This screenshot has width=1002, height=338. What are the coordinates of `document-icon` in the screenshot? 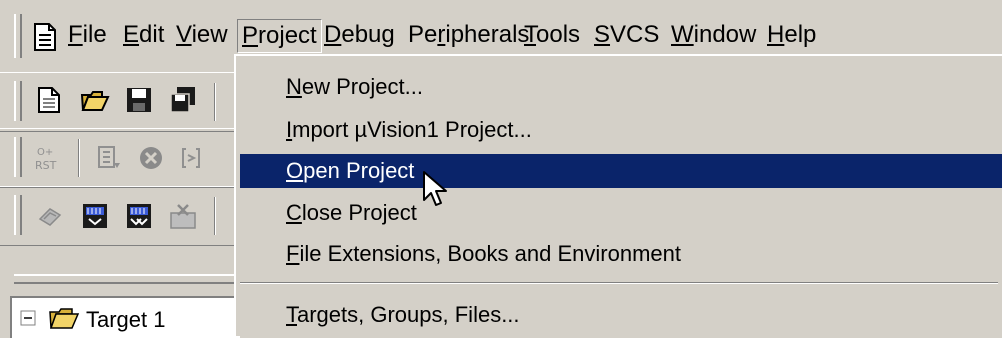 It's located at (45, 37).